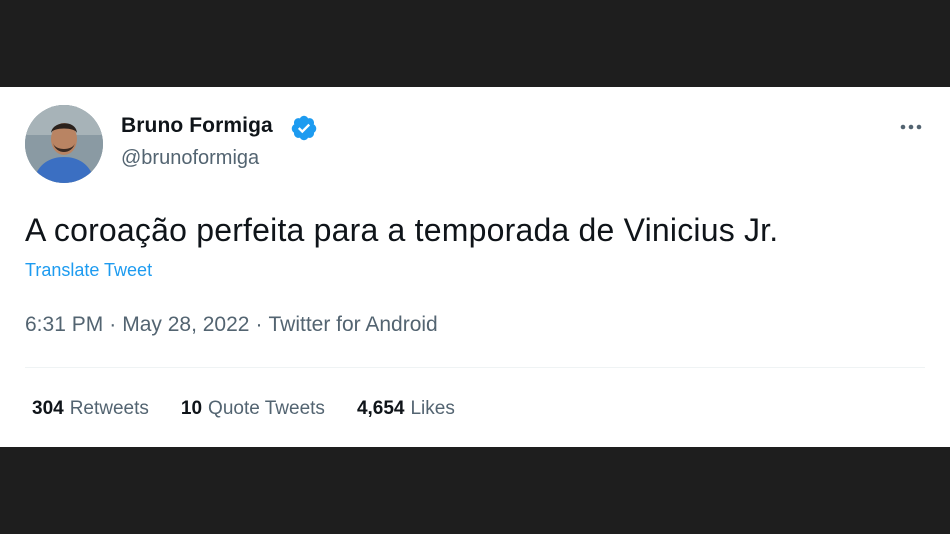  Describe the element at coordinates (64, 144) in the screenshot. I see `avatar` at that location.